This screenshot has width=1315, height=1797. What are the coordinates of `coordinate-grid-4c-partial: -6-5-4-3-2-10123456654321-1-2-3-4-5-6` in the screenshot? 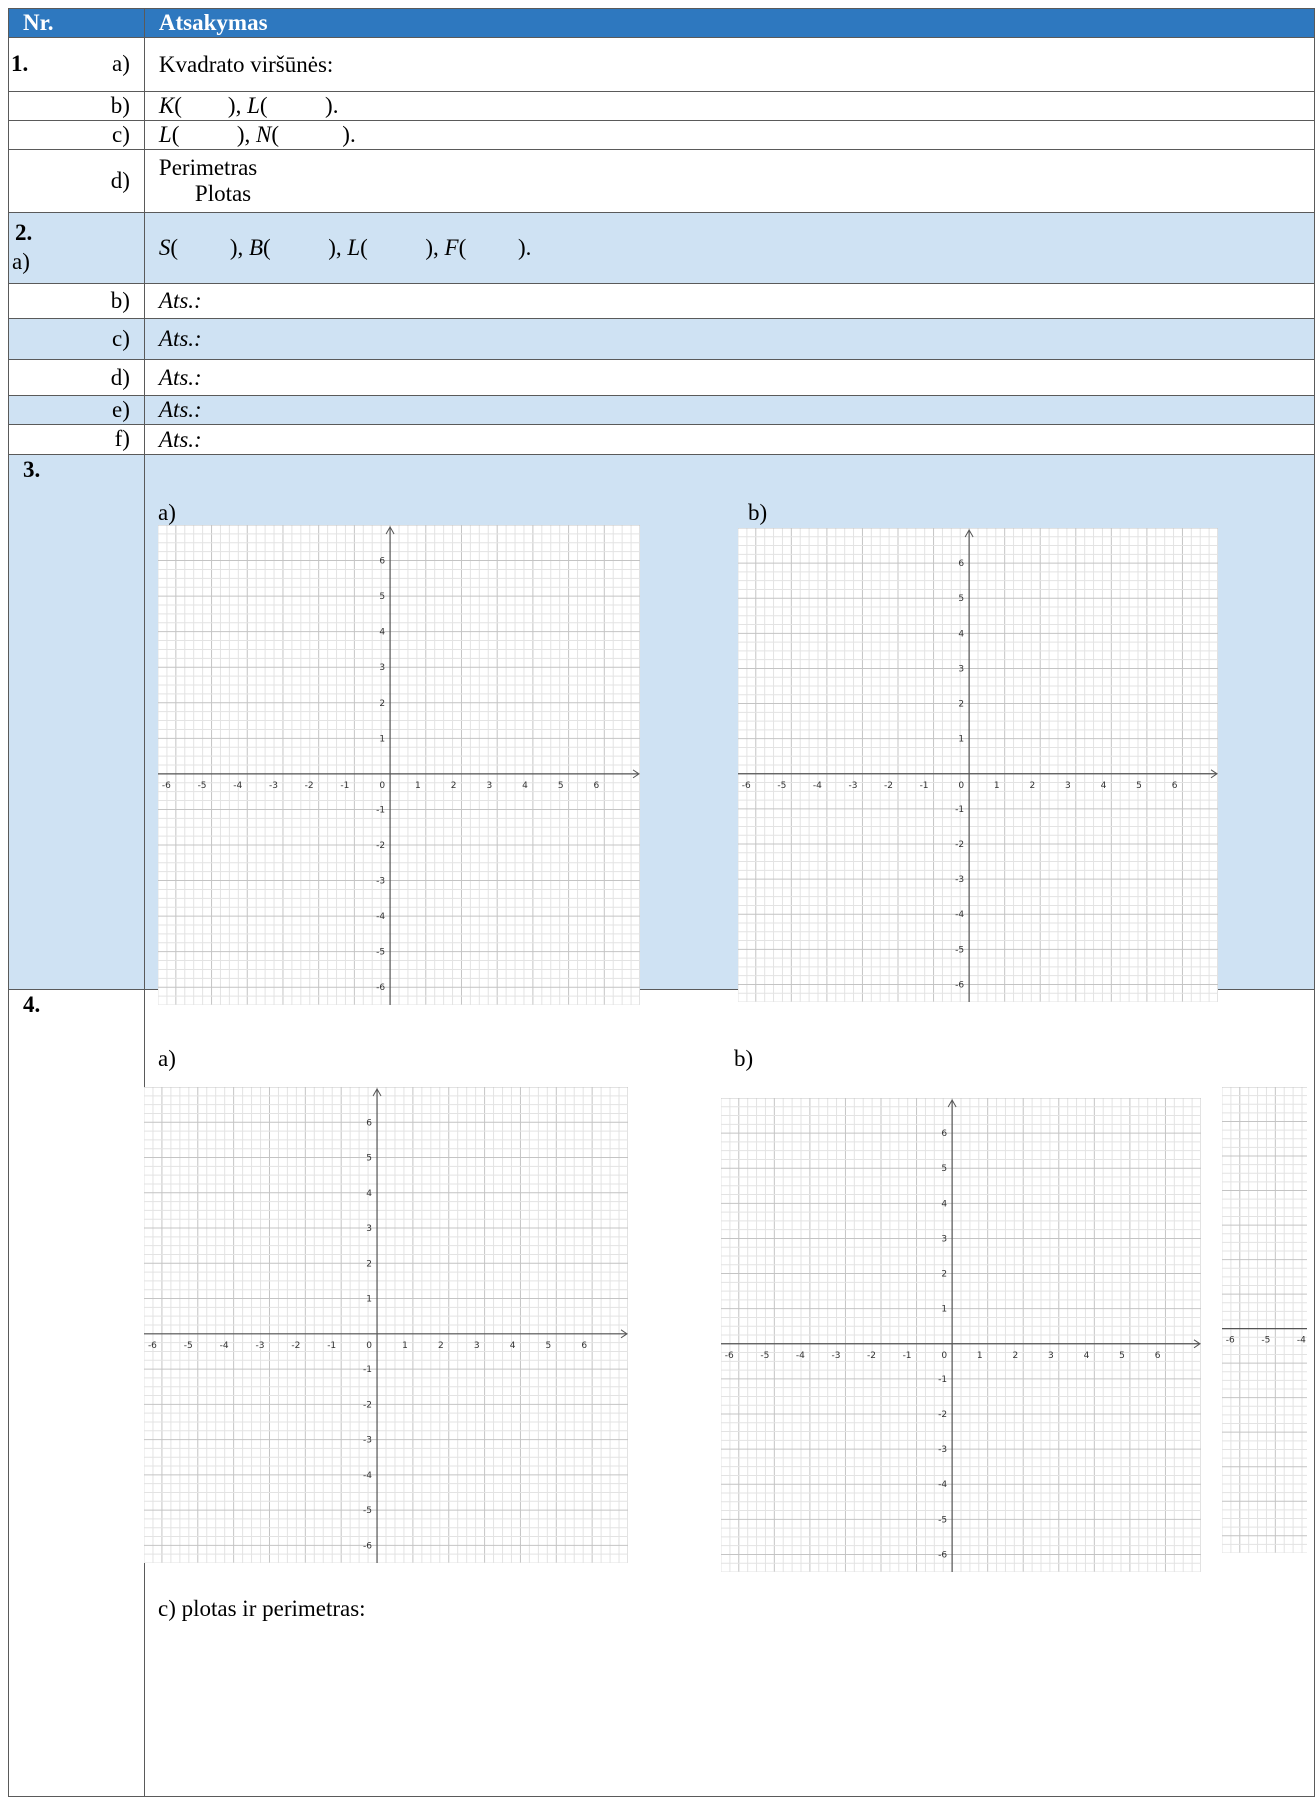 It's located at (1264, 1320).